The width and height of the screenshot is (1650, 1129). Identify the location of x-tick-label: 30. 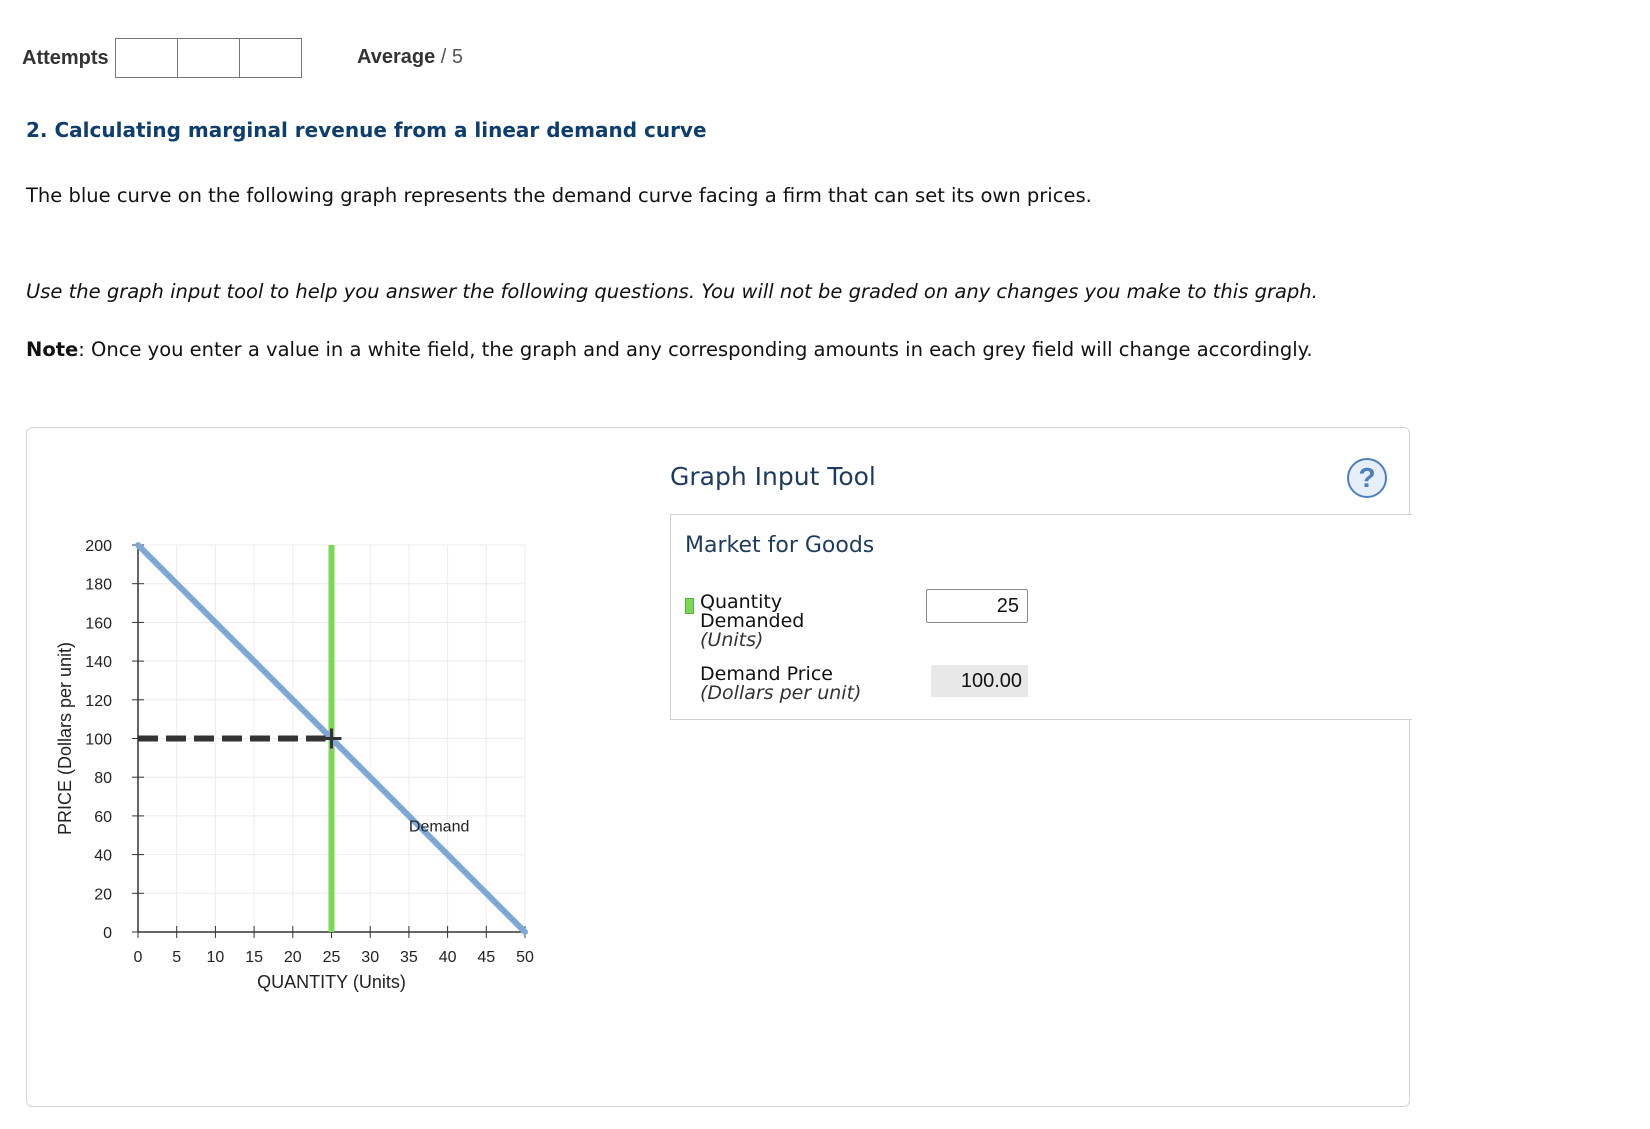
(370, 957).